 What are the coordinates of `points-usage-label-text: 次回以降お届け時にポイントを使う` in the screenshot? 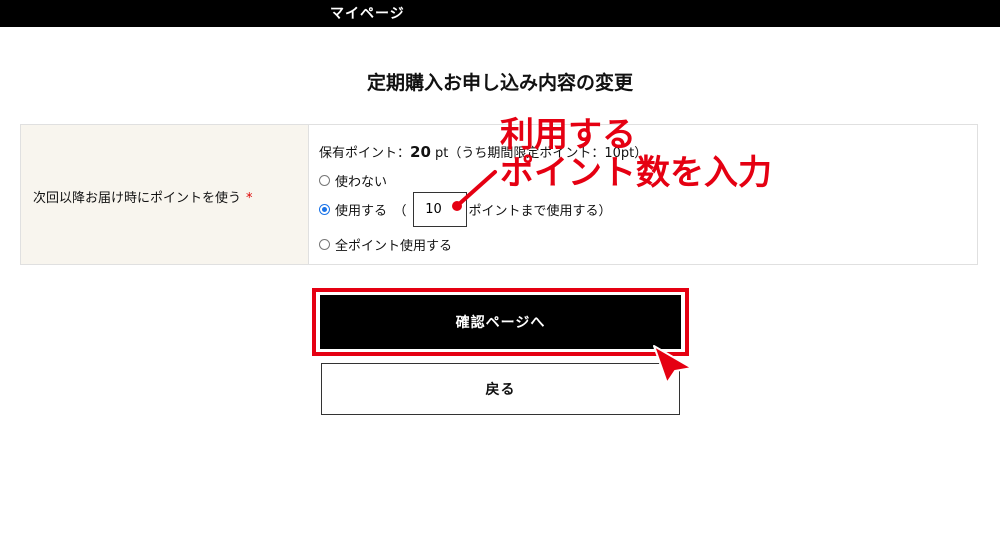 It's located at (137, 198).